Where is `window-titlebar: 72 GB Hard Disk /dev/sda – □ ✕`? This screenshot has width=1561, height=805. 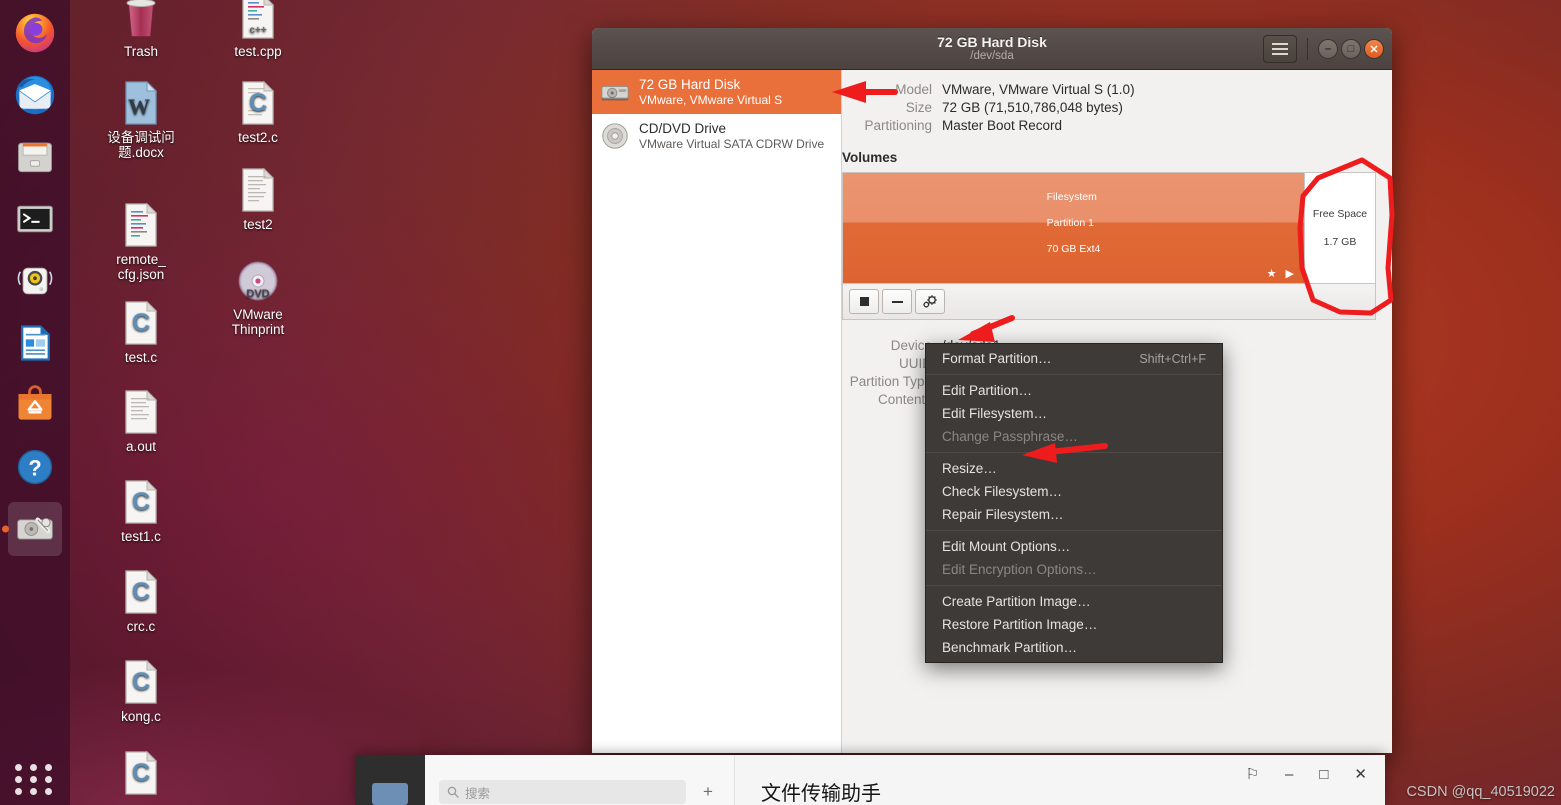
window-titlebar: 72 GB Hard Disk /dev/sda – □ ✕ is located at coordinates (992, 49).